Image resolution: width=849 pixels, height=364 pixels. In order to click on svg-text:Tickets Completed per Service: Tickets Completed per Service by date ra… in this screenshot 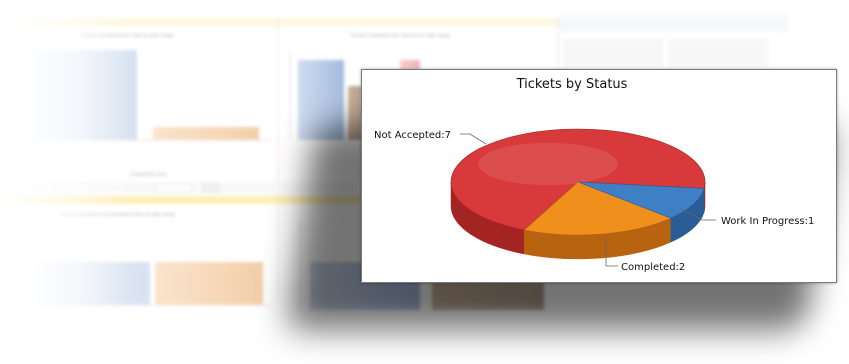, I will do `click(400, 36)`.